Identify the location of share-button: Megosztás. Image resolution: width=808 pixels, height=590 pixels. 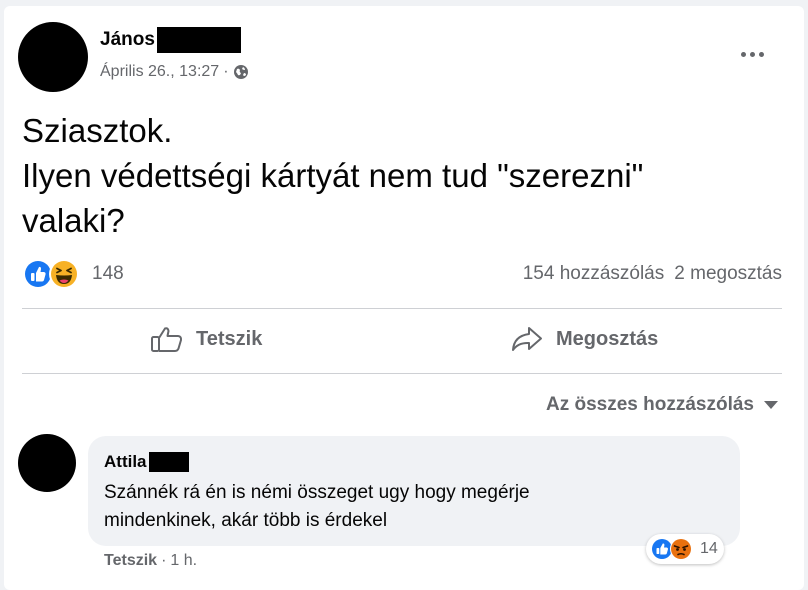
(584, 339).